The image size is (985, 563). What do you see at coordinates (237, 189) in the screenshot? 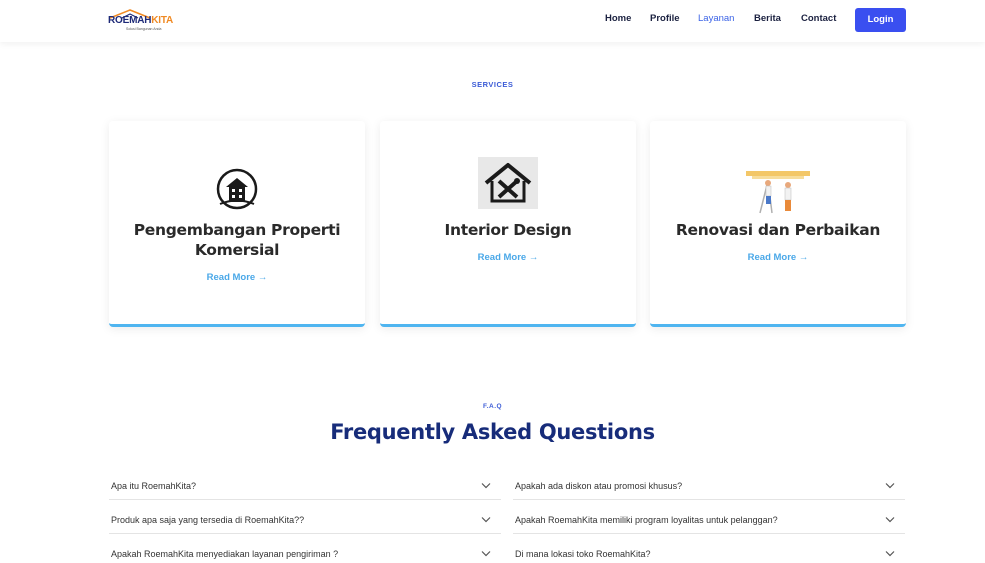
I see `building-icon` at bounding box center [237, 189].